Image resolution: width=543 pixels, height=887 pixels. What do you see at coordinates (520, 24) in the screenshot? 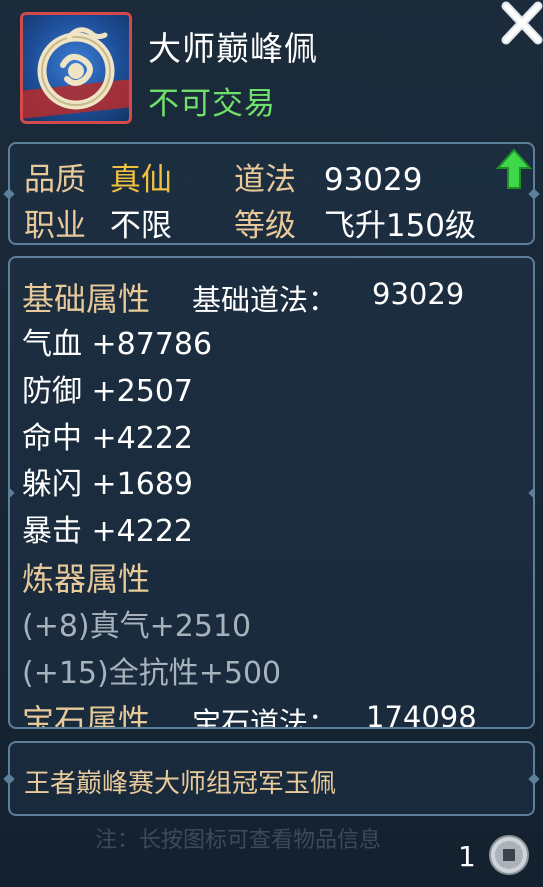
I see `close-icon` at bounding box center [520, 24].